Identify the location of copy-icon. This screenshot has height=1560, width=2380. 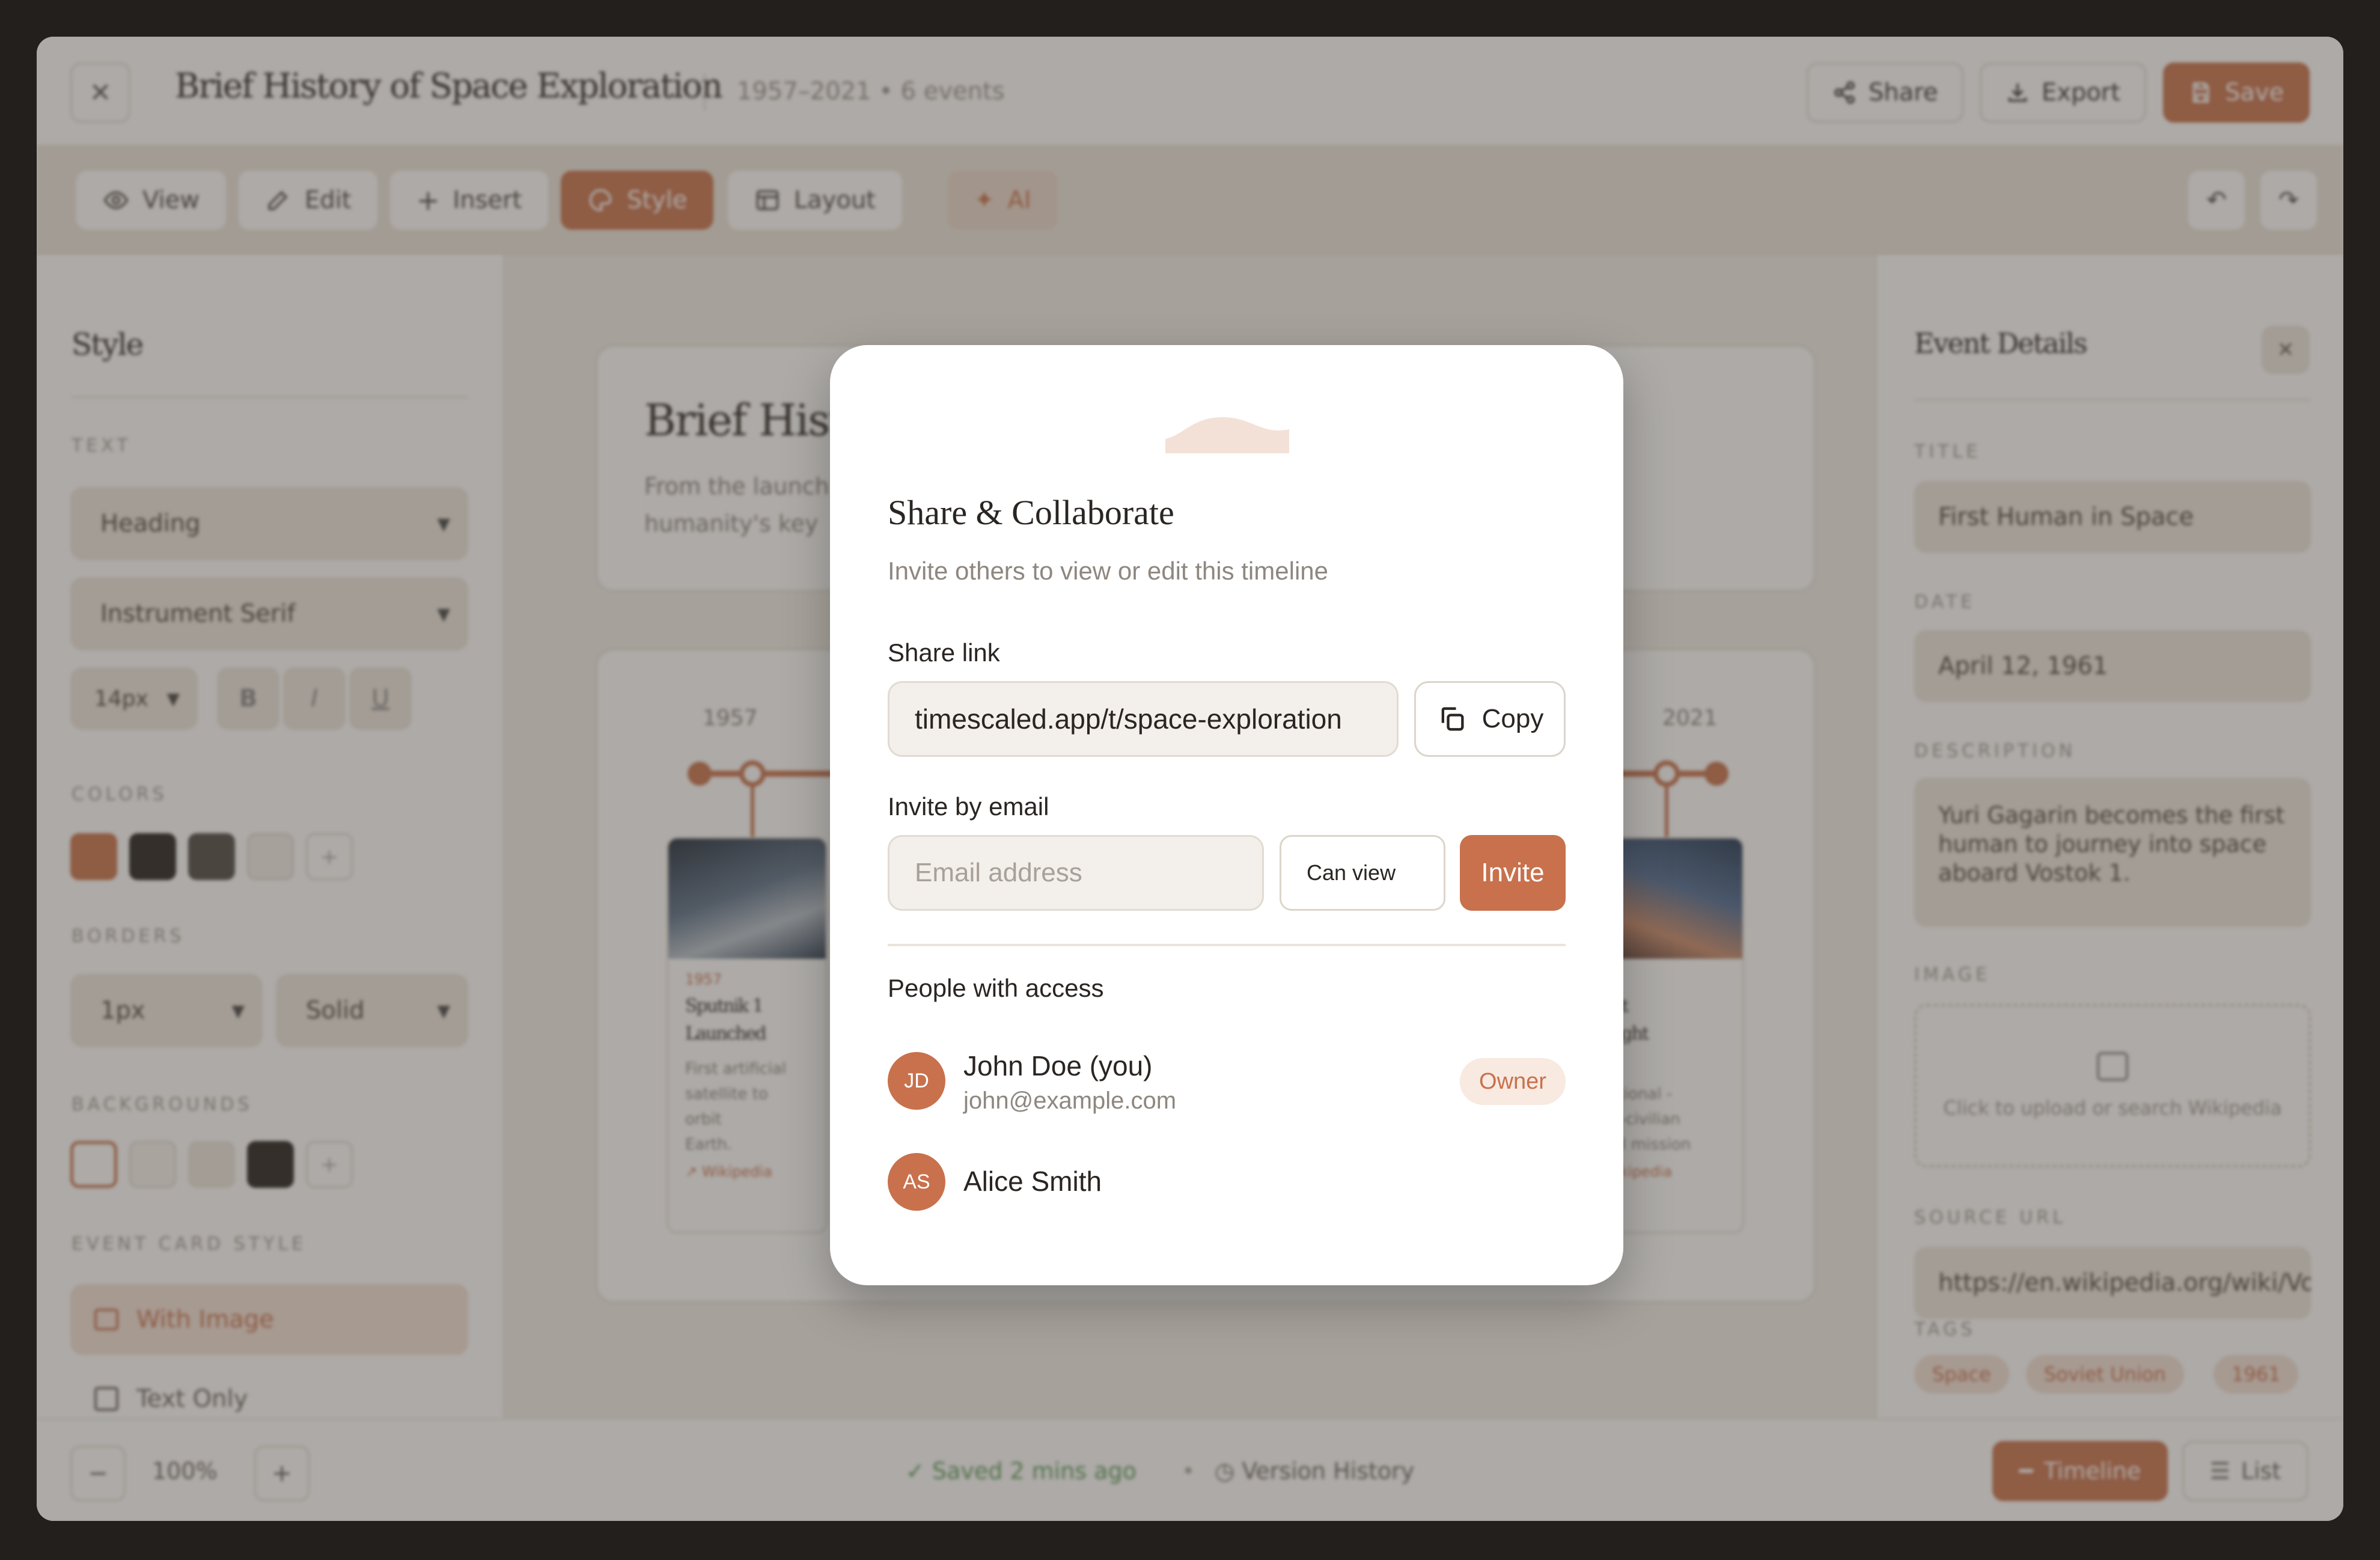
(1452, 719).